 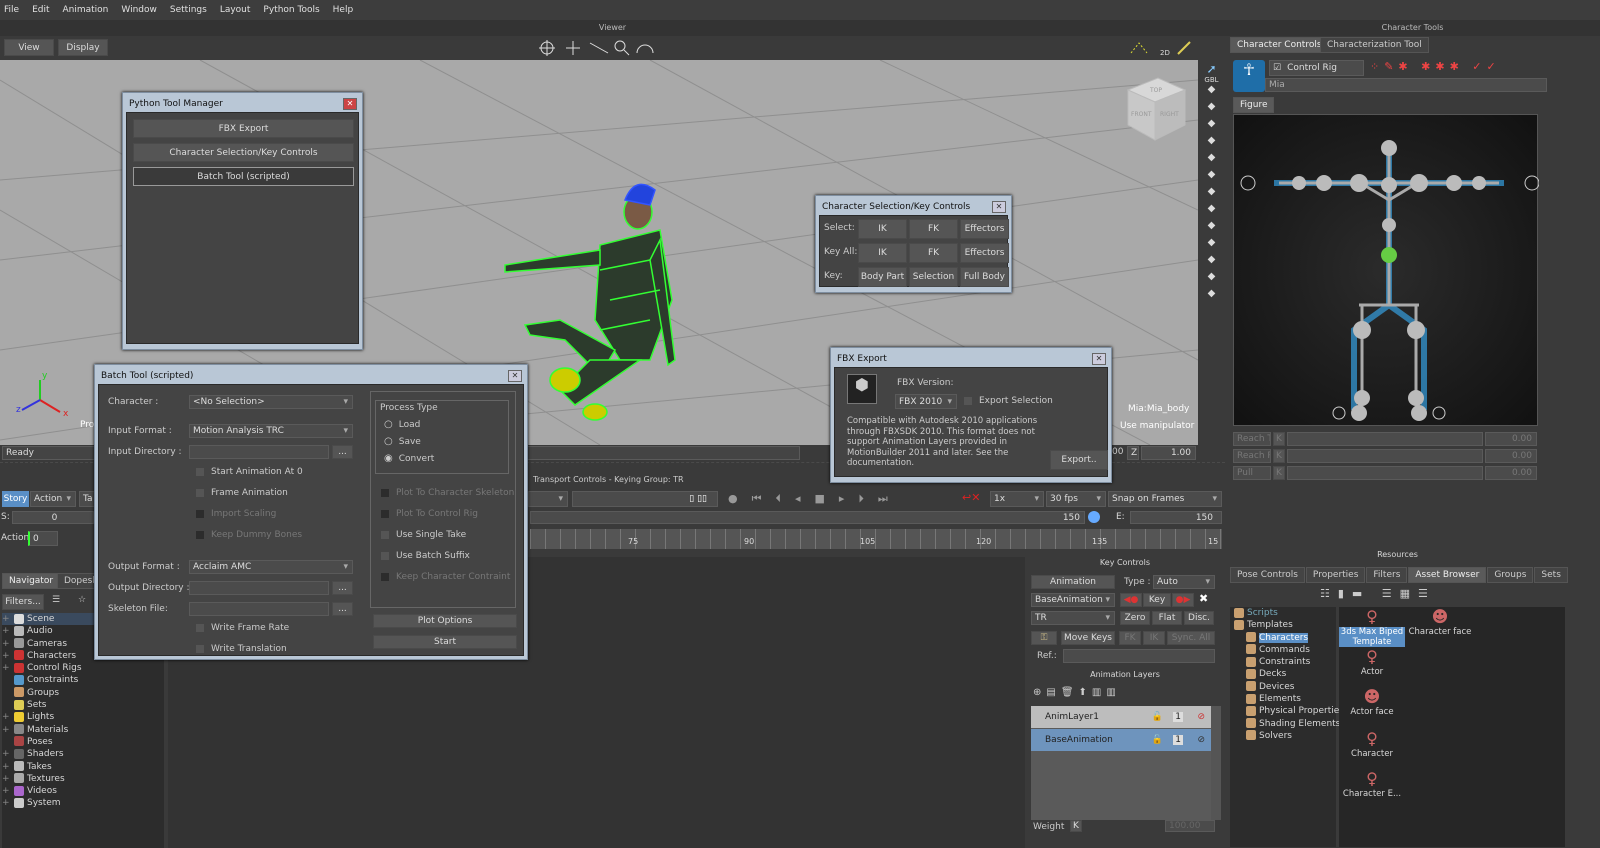 I want to click on display-menu-button: Display, so click(x=83, y=47).